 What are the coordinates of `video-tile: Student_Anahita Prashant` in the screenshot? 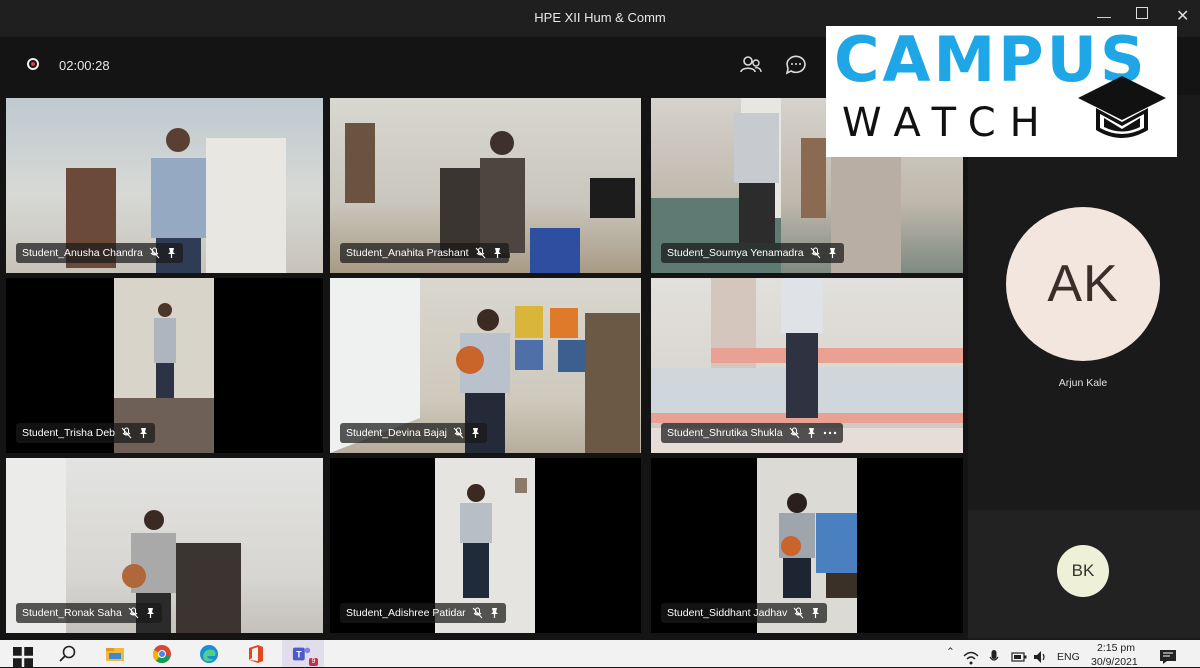 It's located at (485, 185).